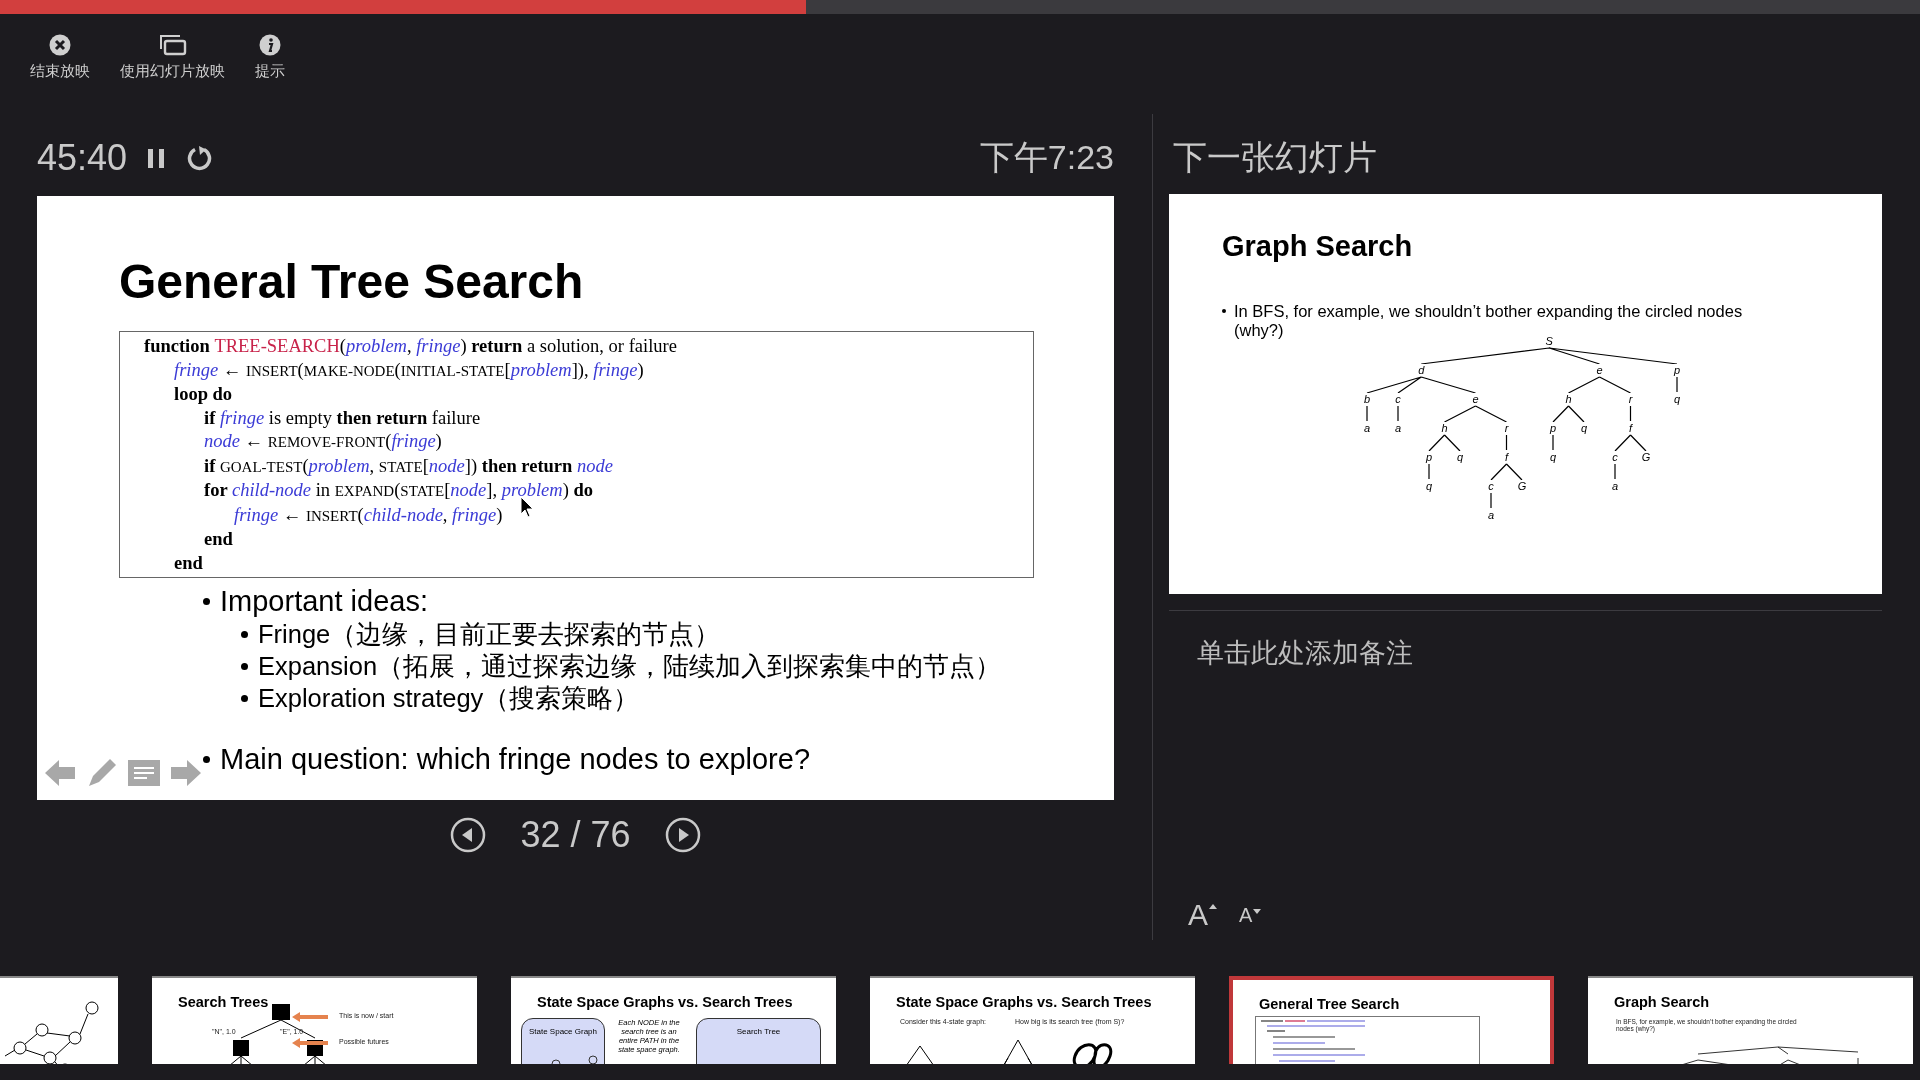  Describe the element at coordinates (1250, 915) in the screenshot. I see `decrease-font-button: A` at that location.